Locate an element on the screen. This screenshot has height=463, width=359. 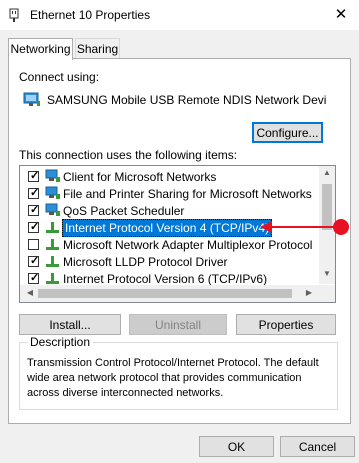
list-item-label: Internet Protocol Version 4 (TCP/IPv4) is located at coordinates (167, 228).